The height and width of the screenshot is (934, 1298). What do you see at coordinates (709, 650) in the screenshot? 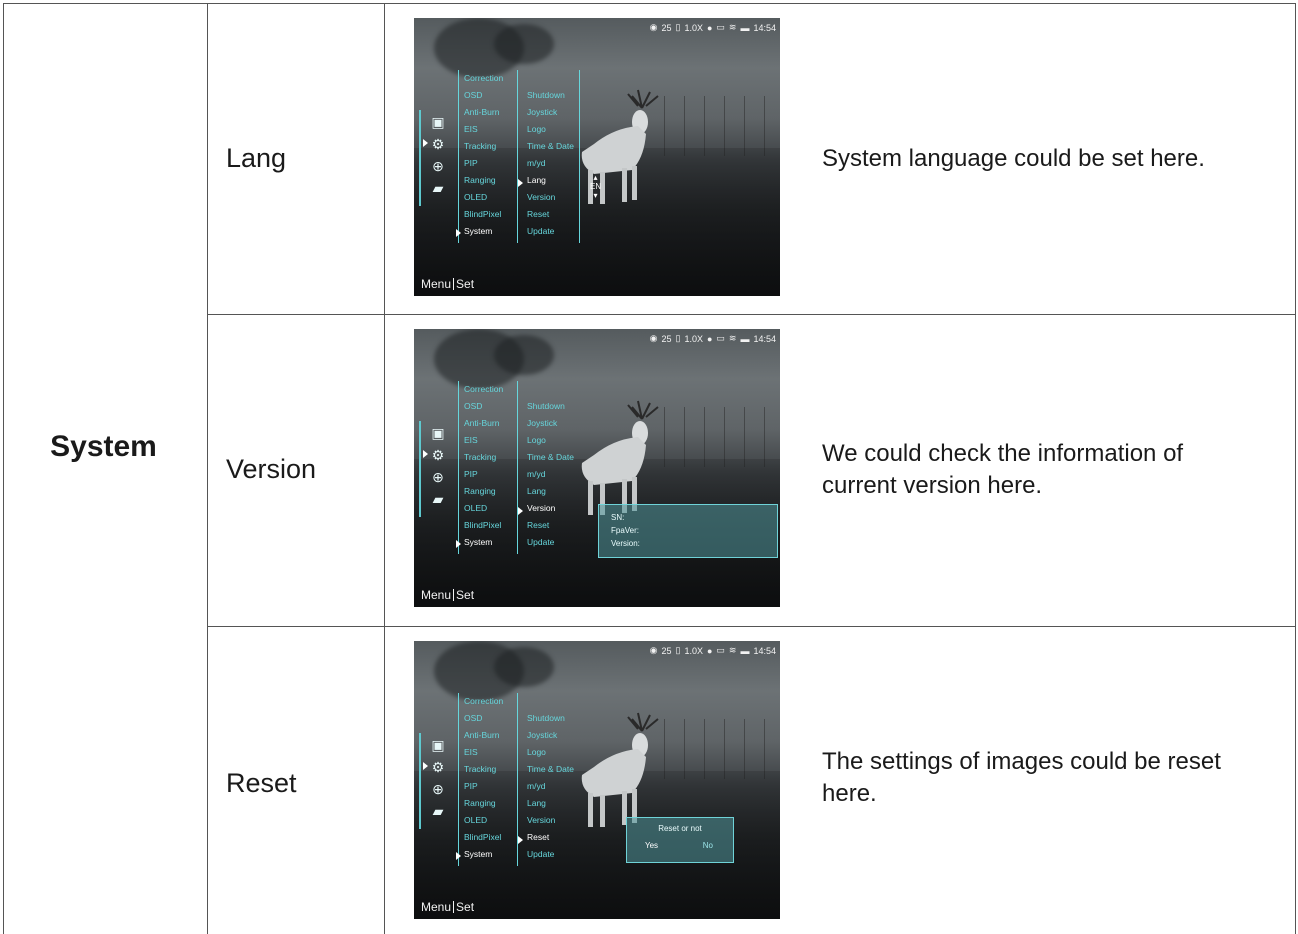
I see `mode-icon: ●` at bounding box center [709, 650].